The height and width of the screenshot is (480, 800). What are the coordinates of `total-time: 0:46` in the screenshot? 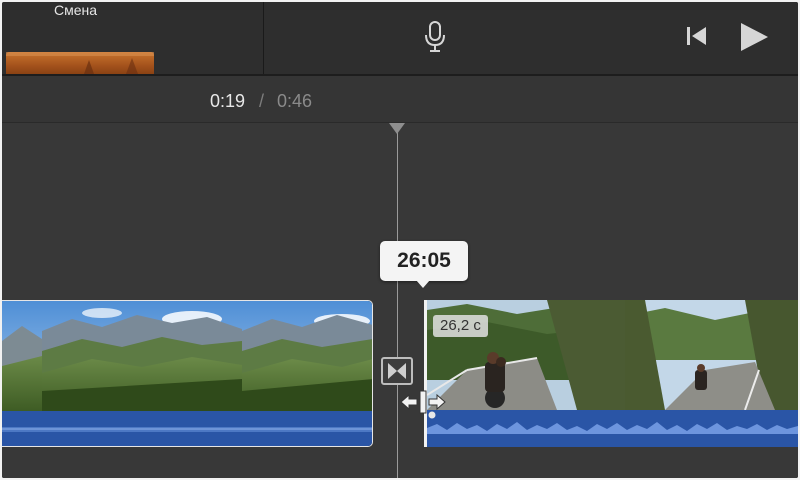 It's located at (295, 101).